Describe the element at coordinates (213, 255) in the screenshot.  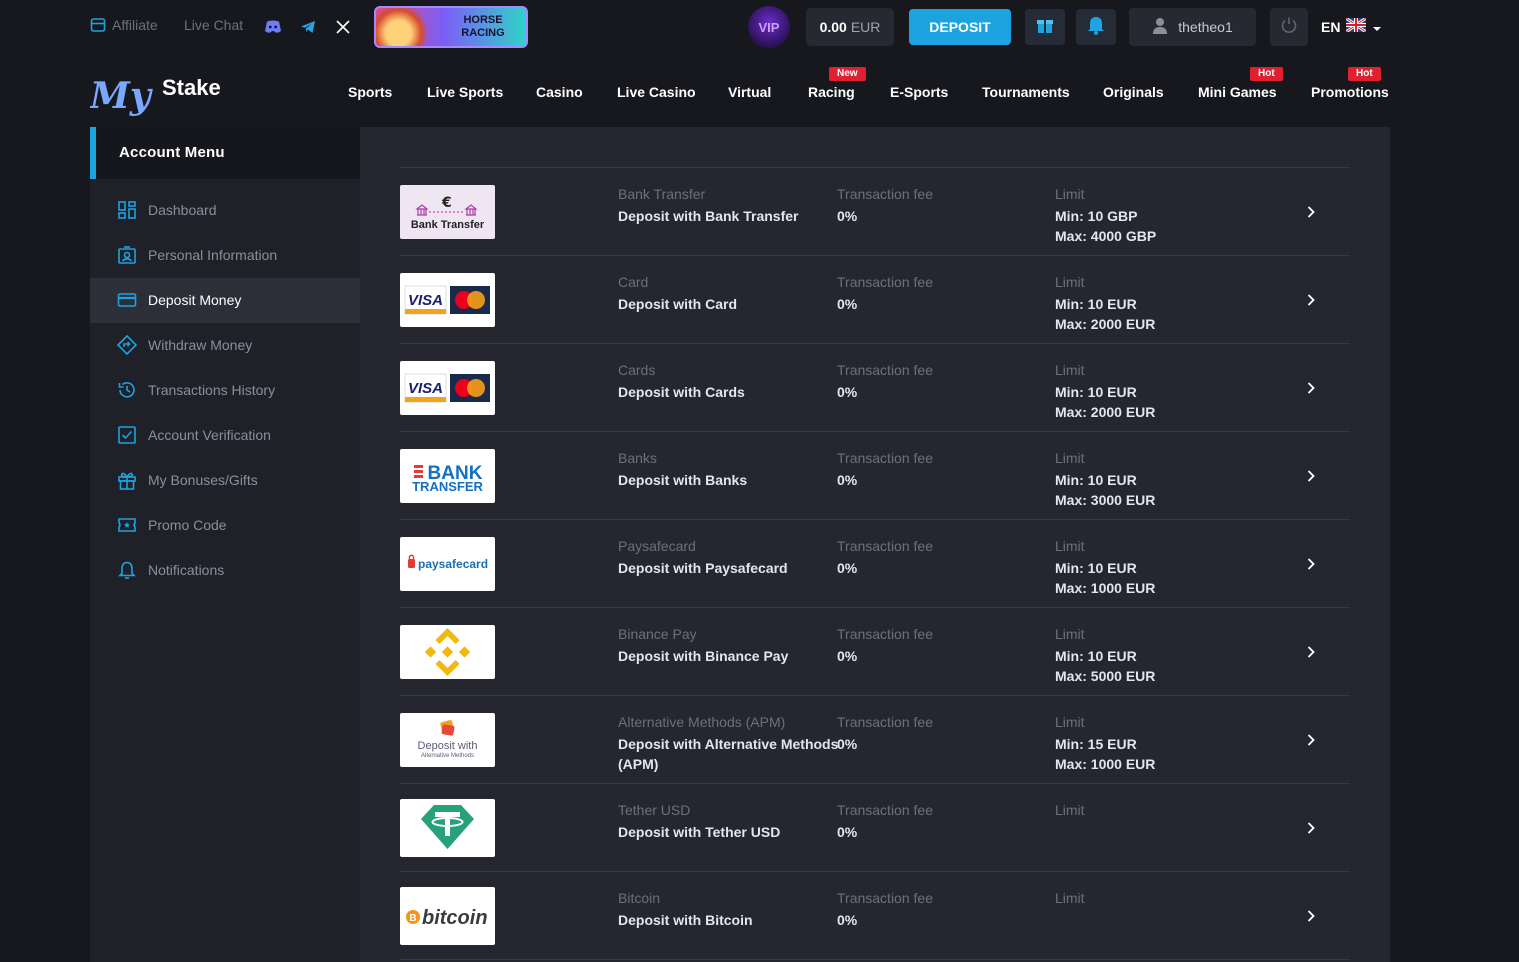
I see `sidebar-item-label: Personal Information` at that location.